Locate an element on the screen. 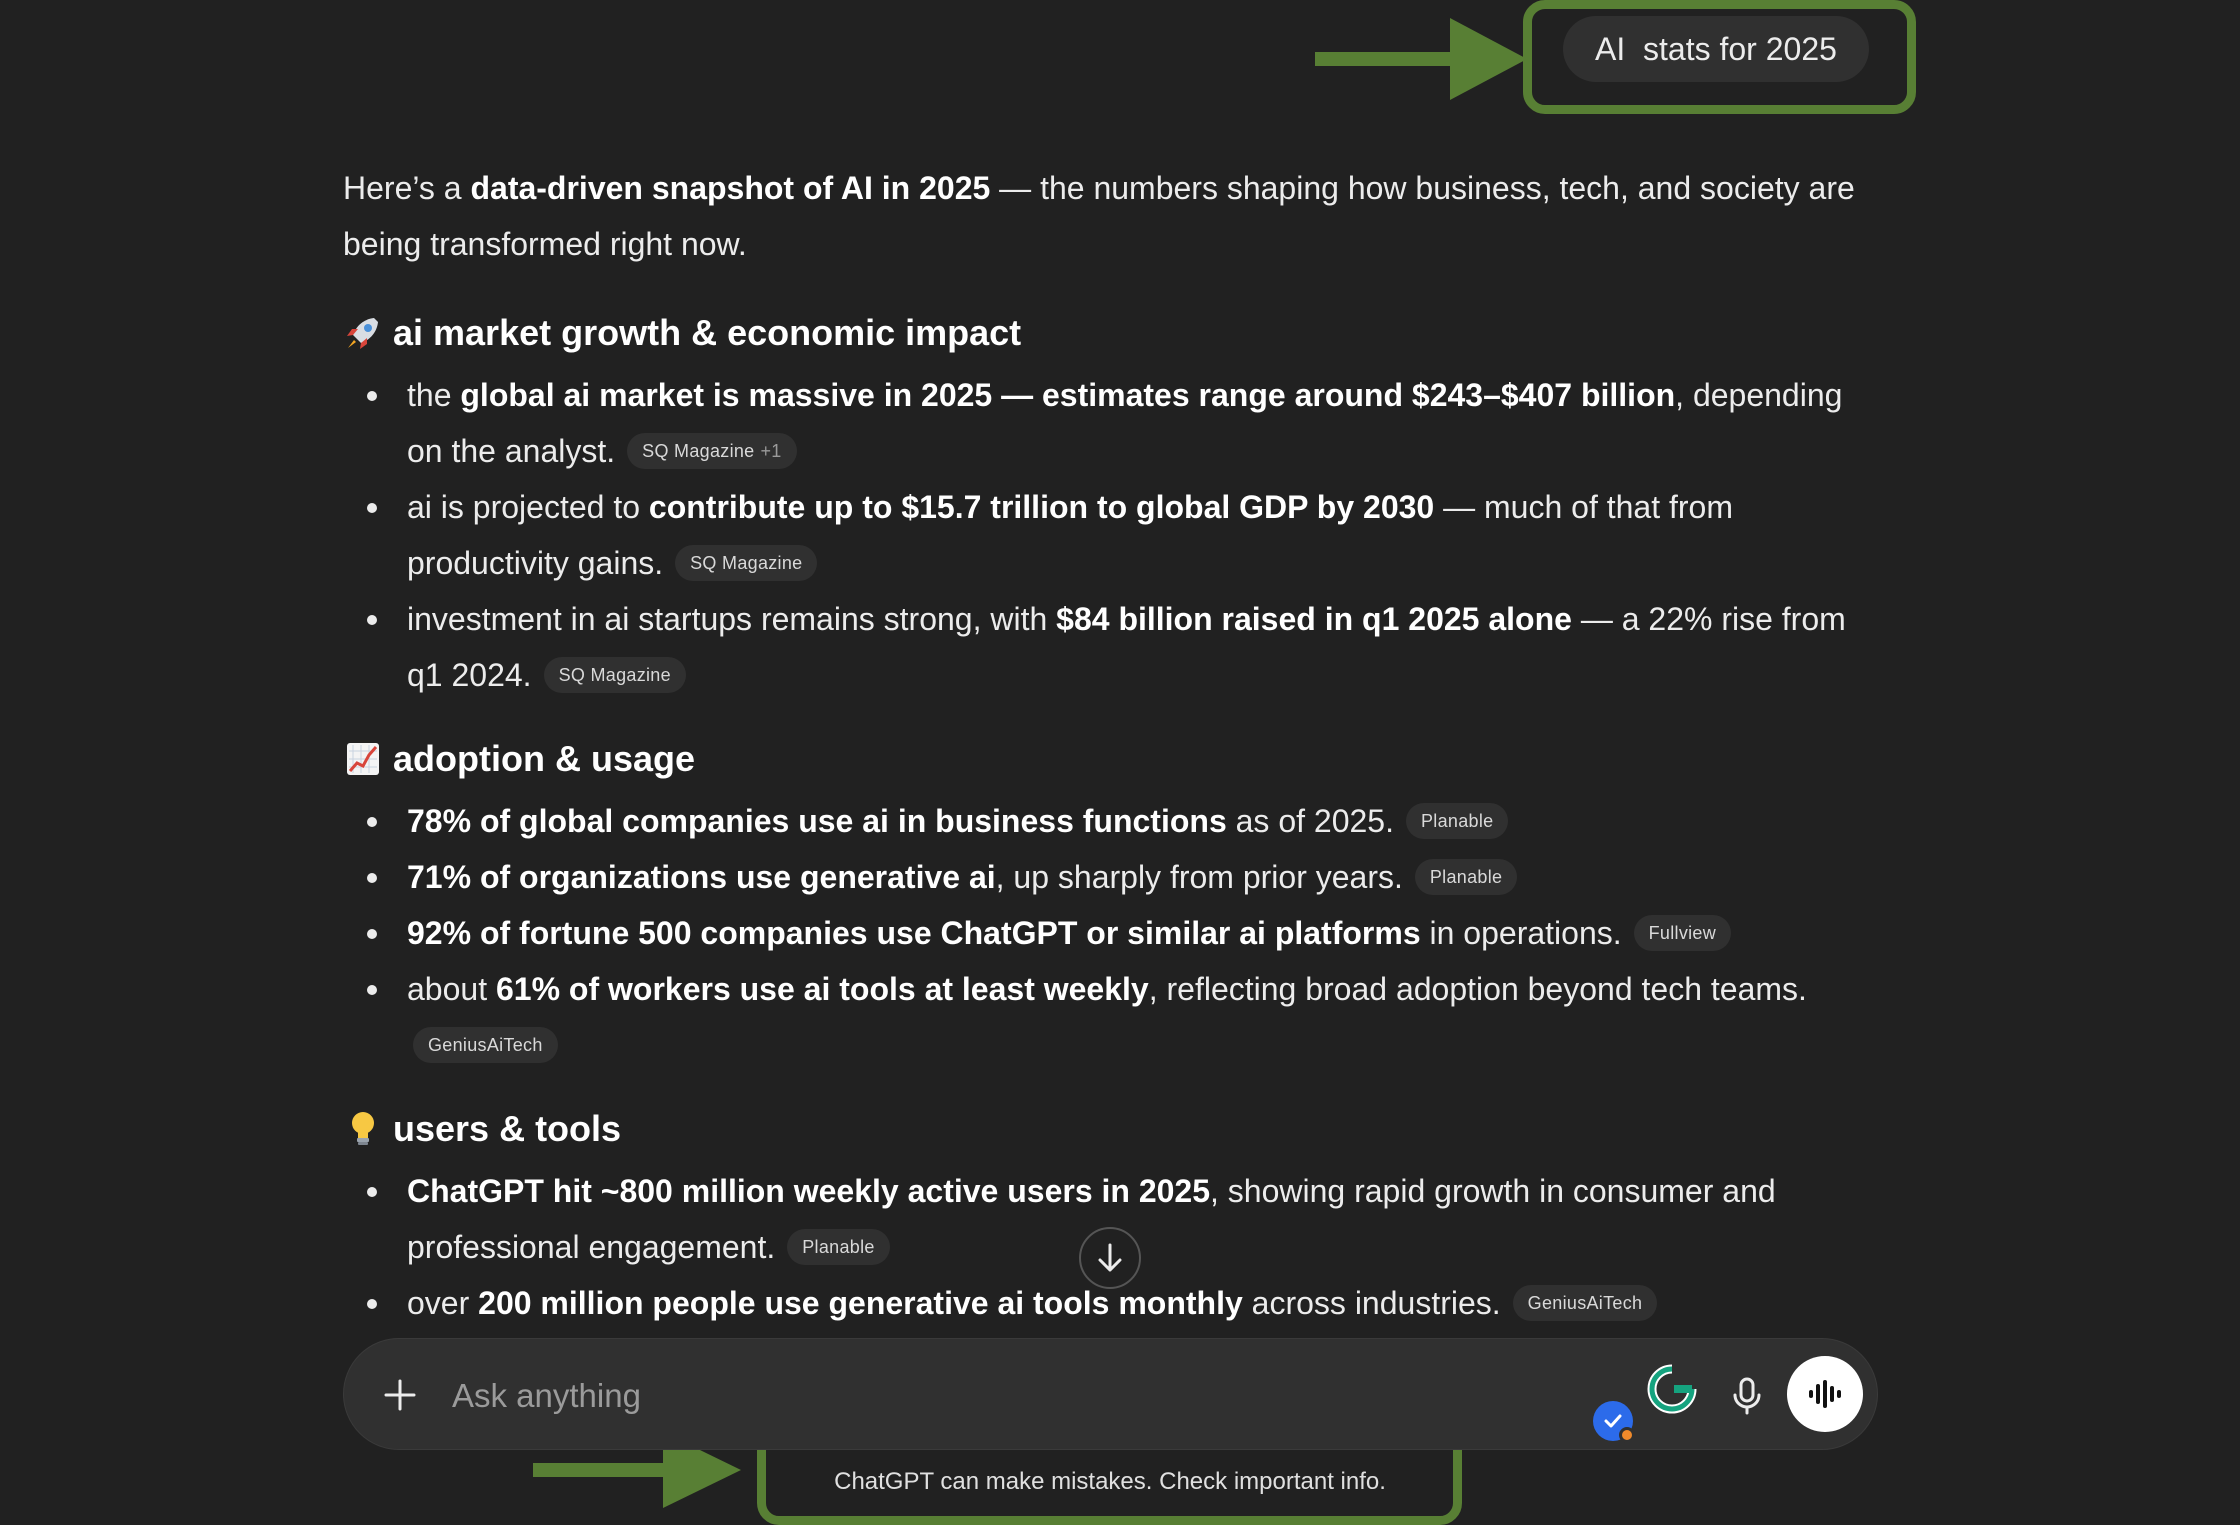 Image resolution: width=2240 pixels, height=1525 pixels. voice-mode-button is located at coordinates (1825, 1394).